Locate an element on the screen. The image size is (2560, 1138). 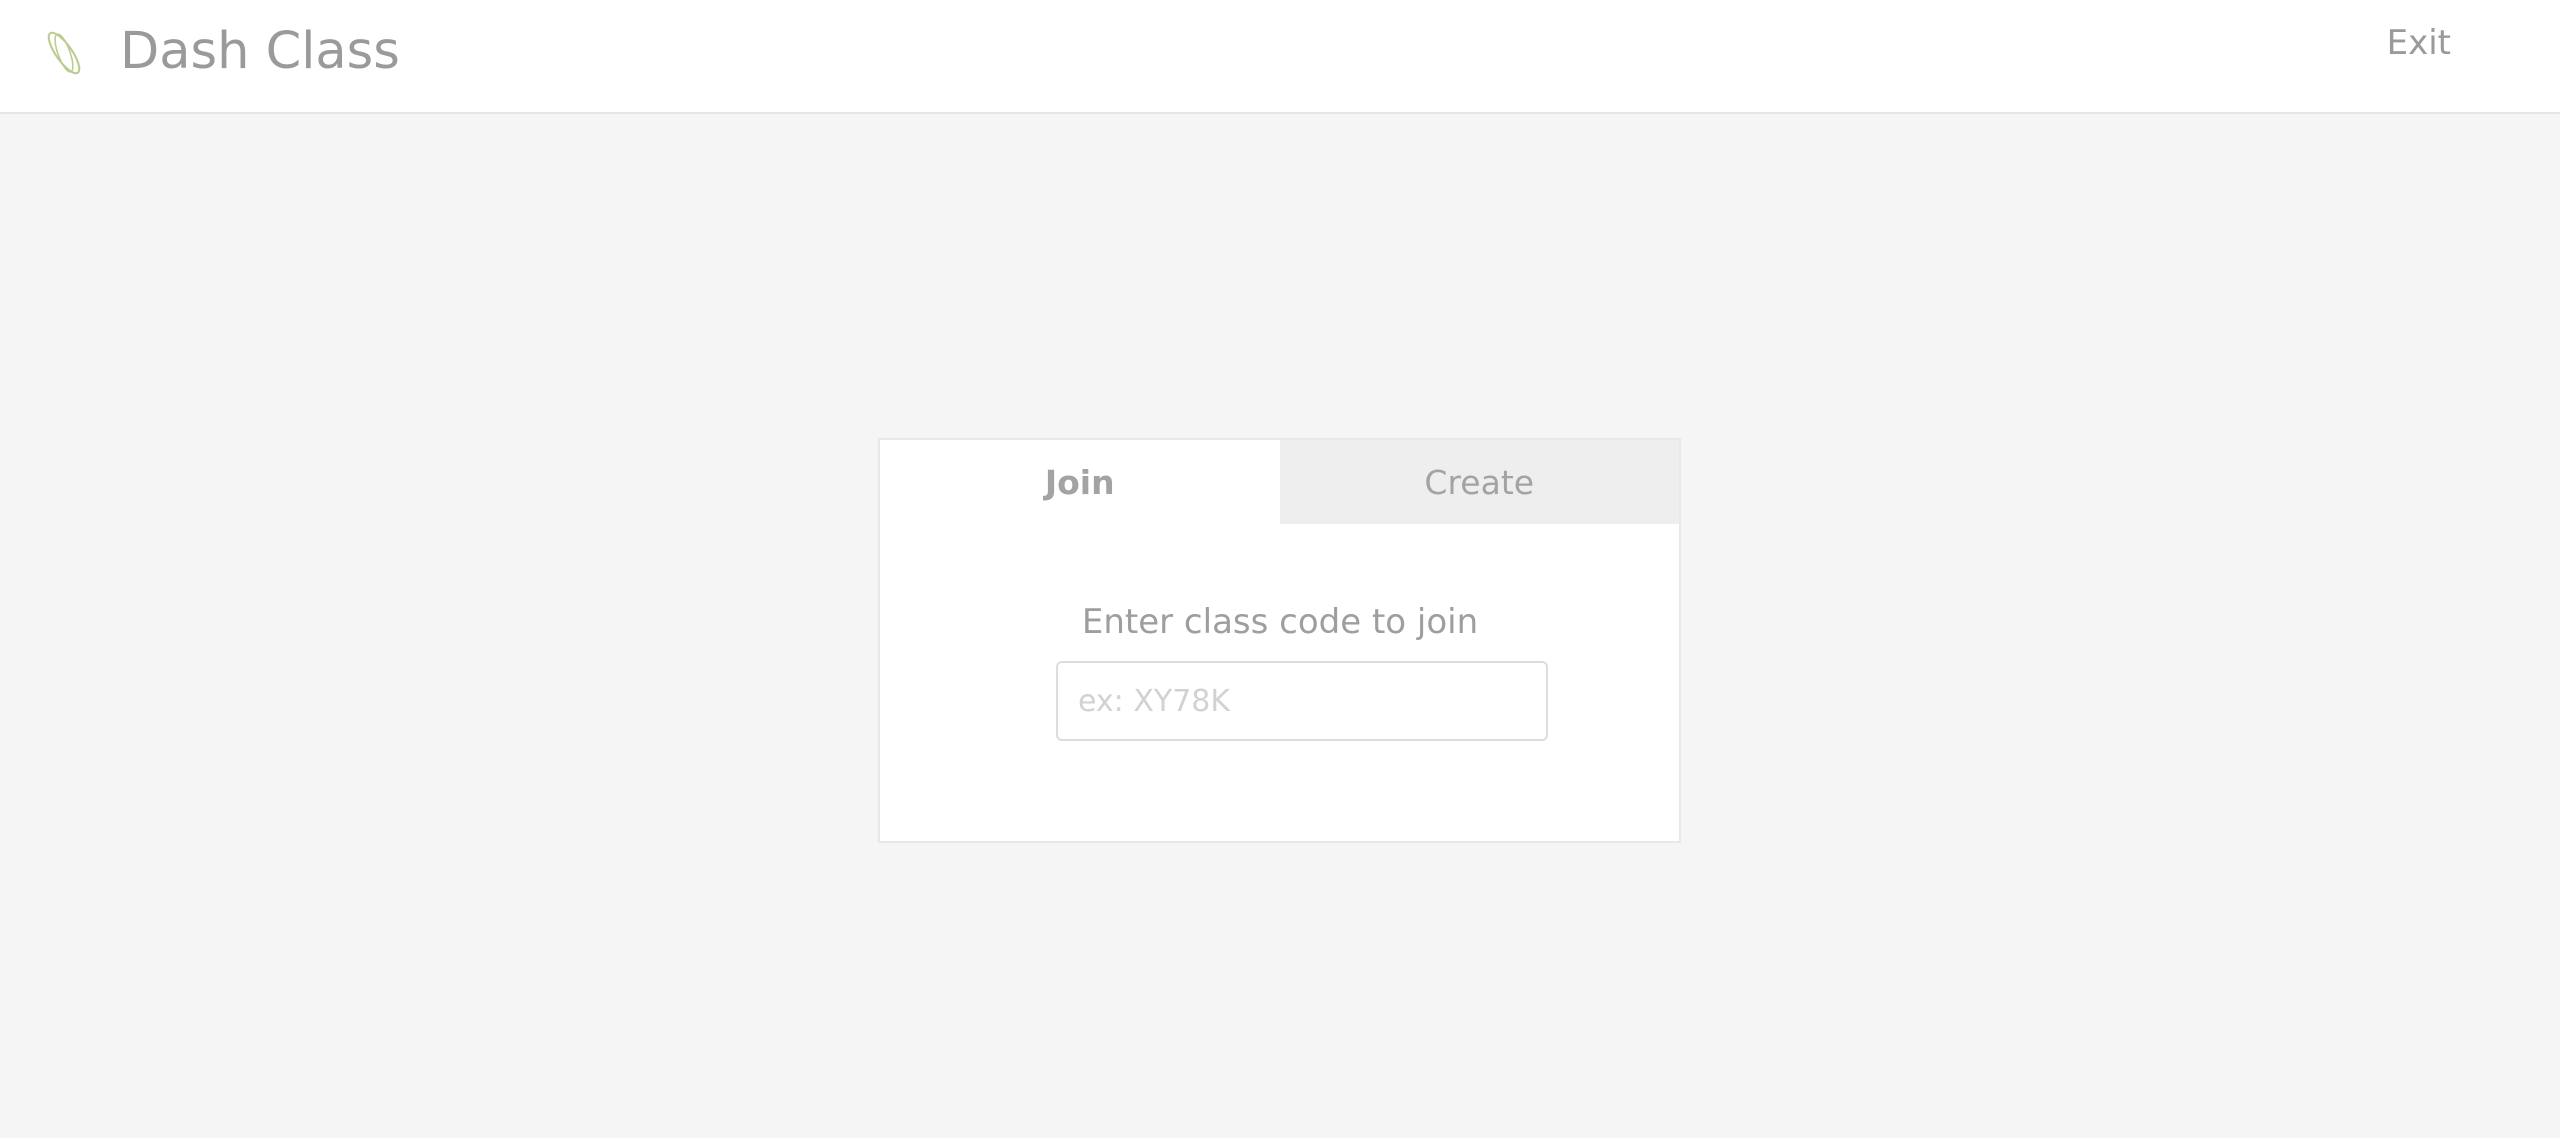
tab-join: Join is located at coordinates (1080, 482).